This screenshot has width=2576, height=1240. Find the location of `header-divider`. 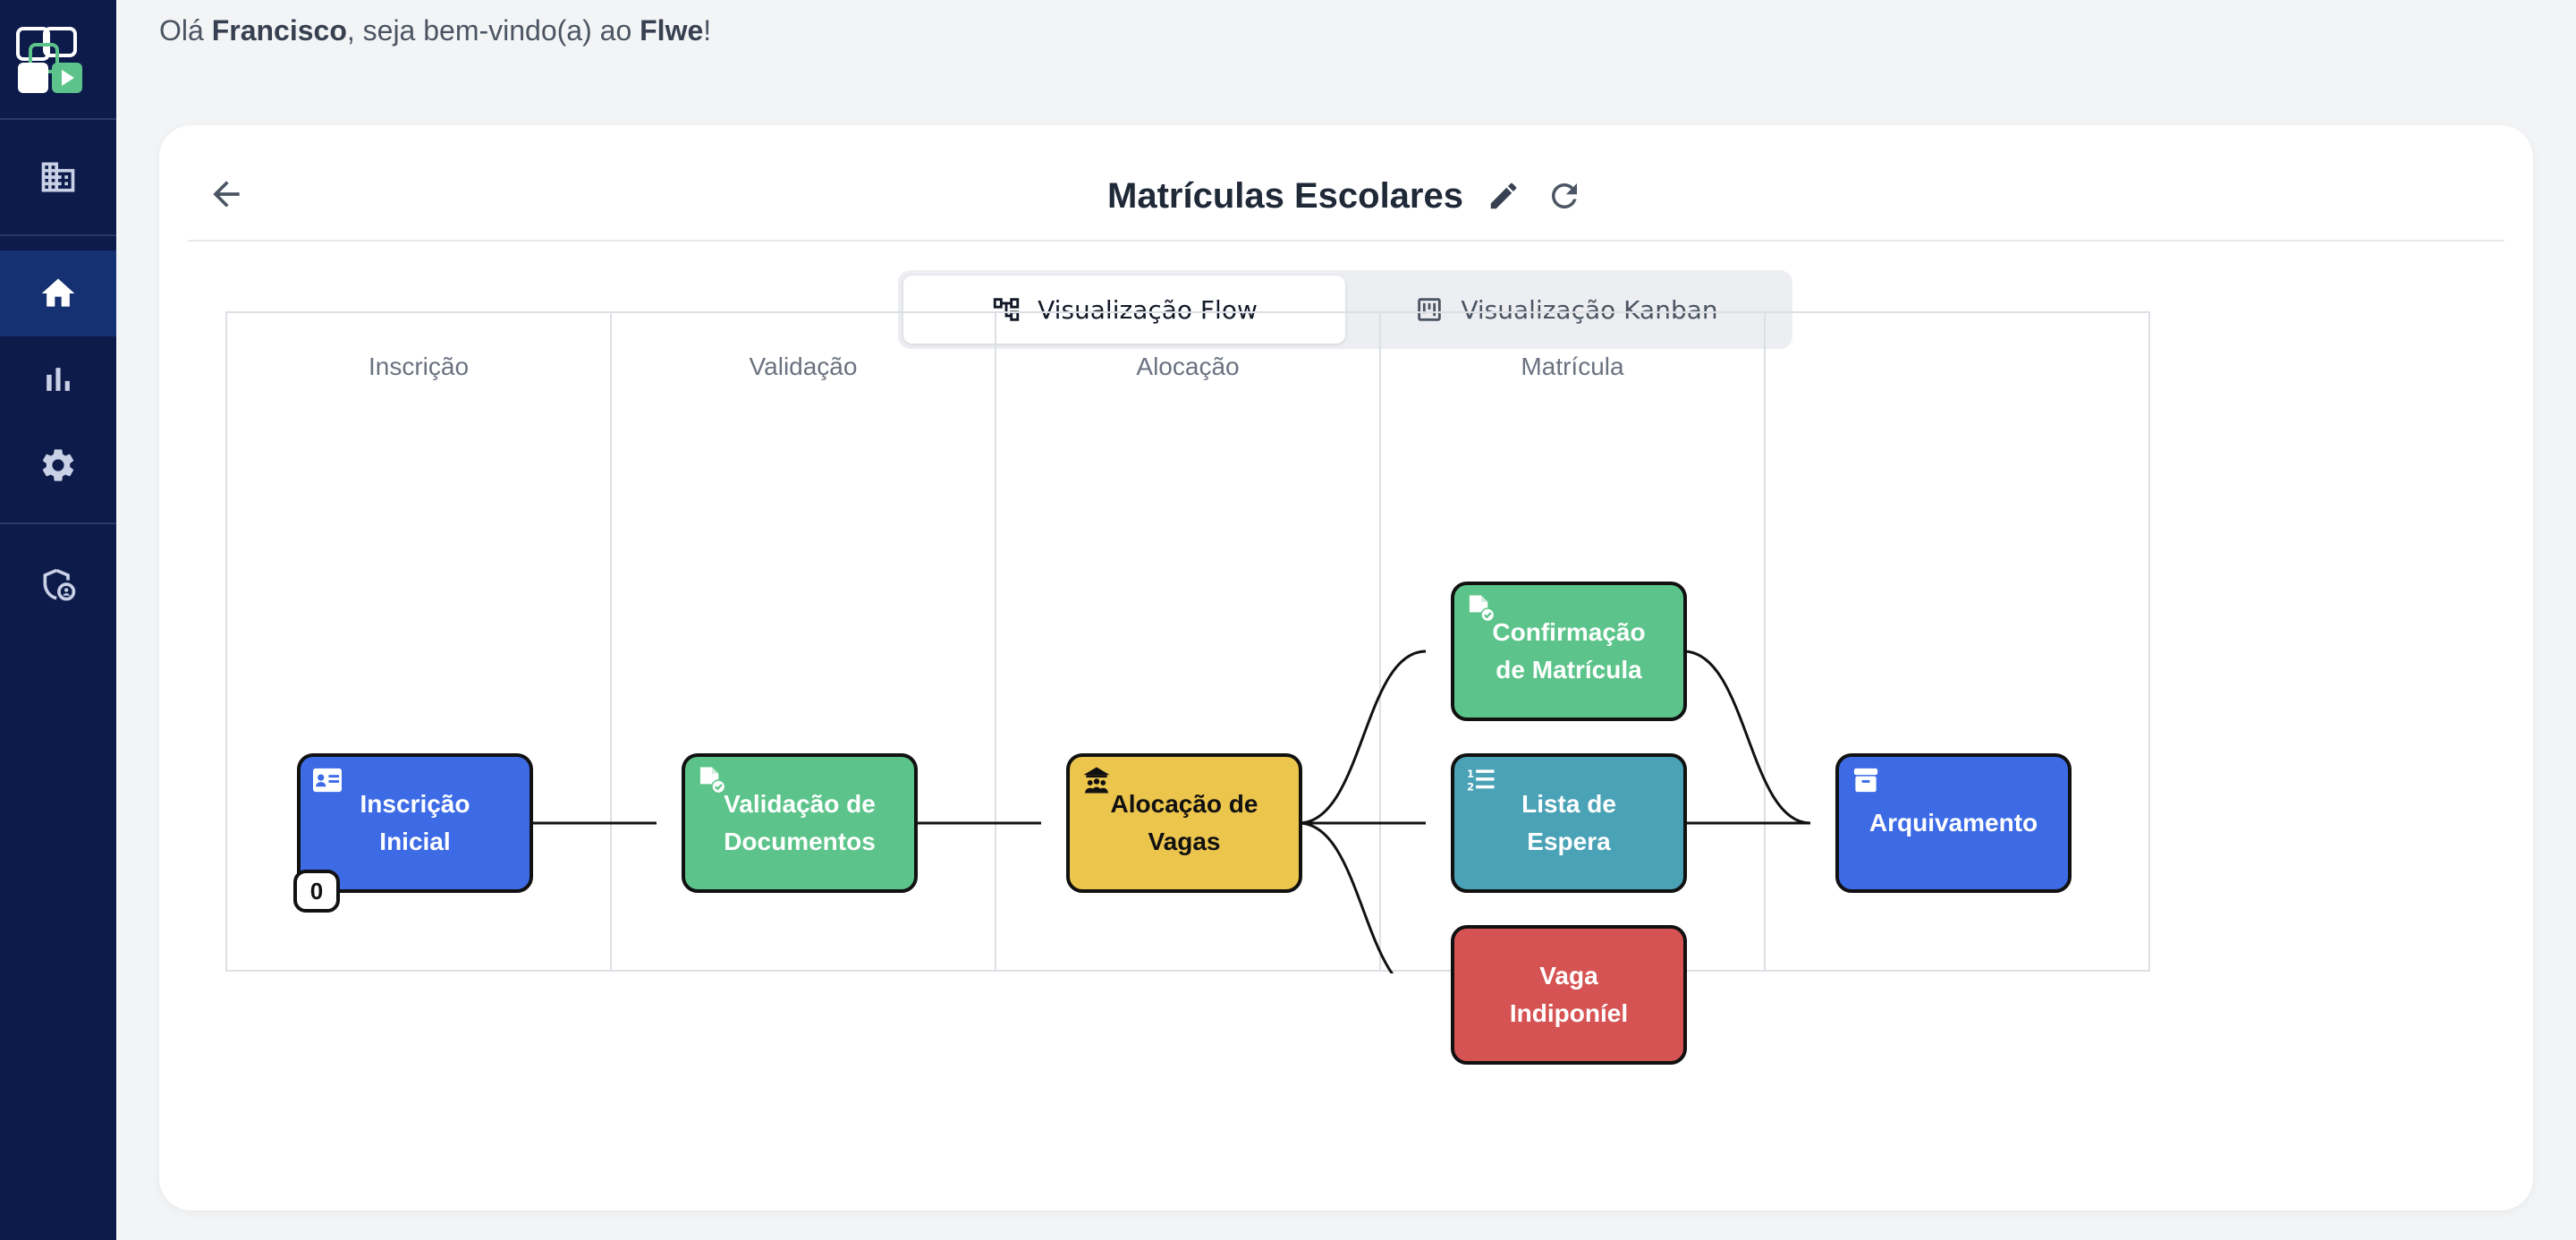

header-divider is located at coordinates (1346, 241).